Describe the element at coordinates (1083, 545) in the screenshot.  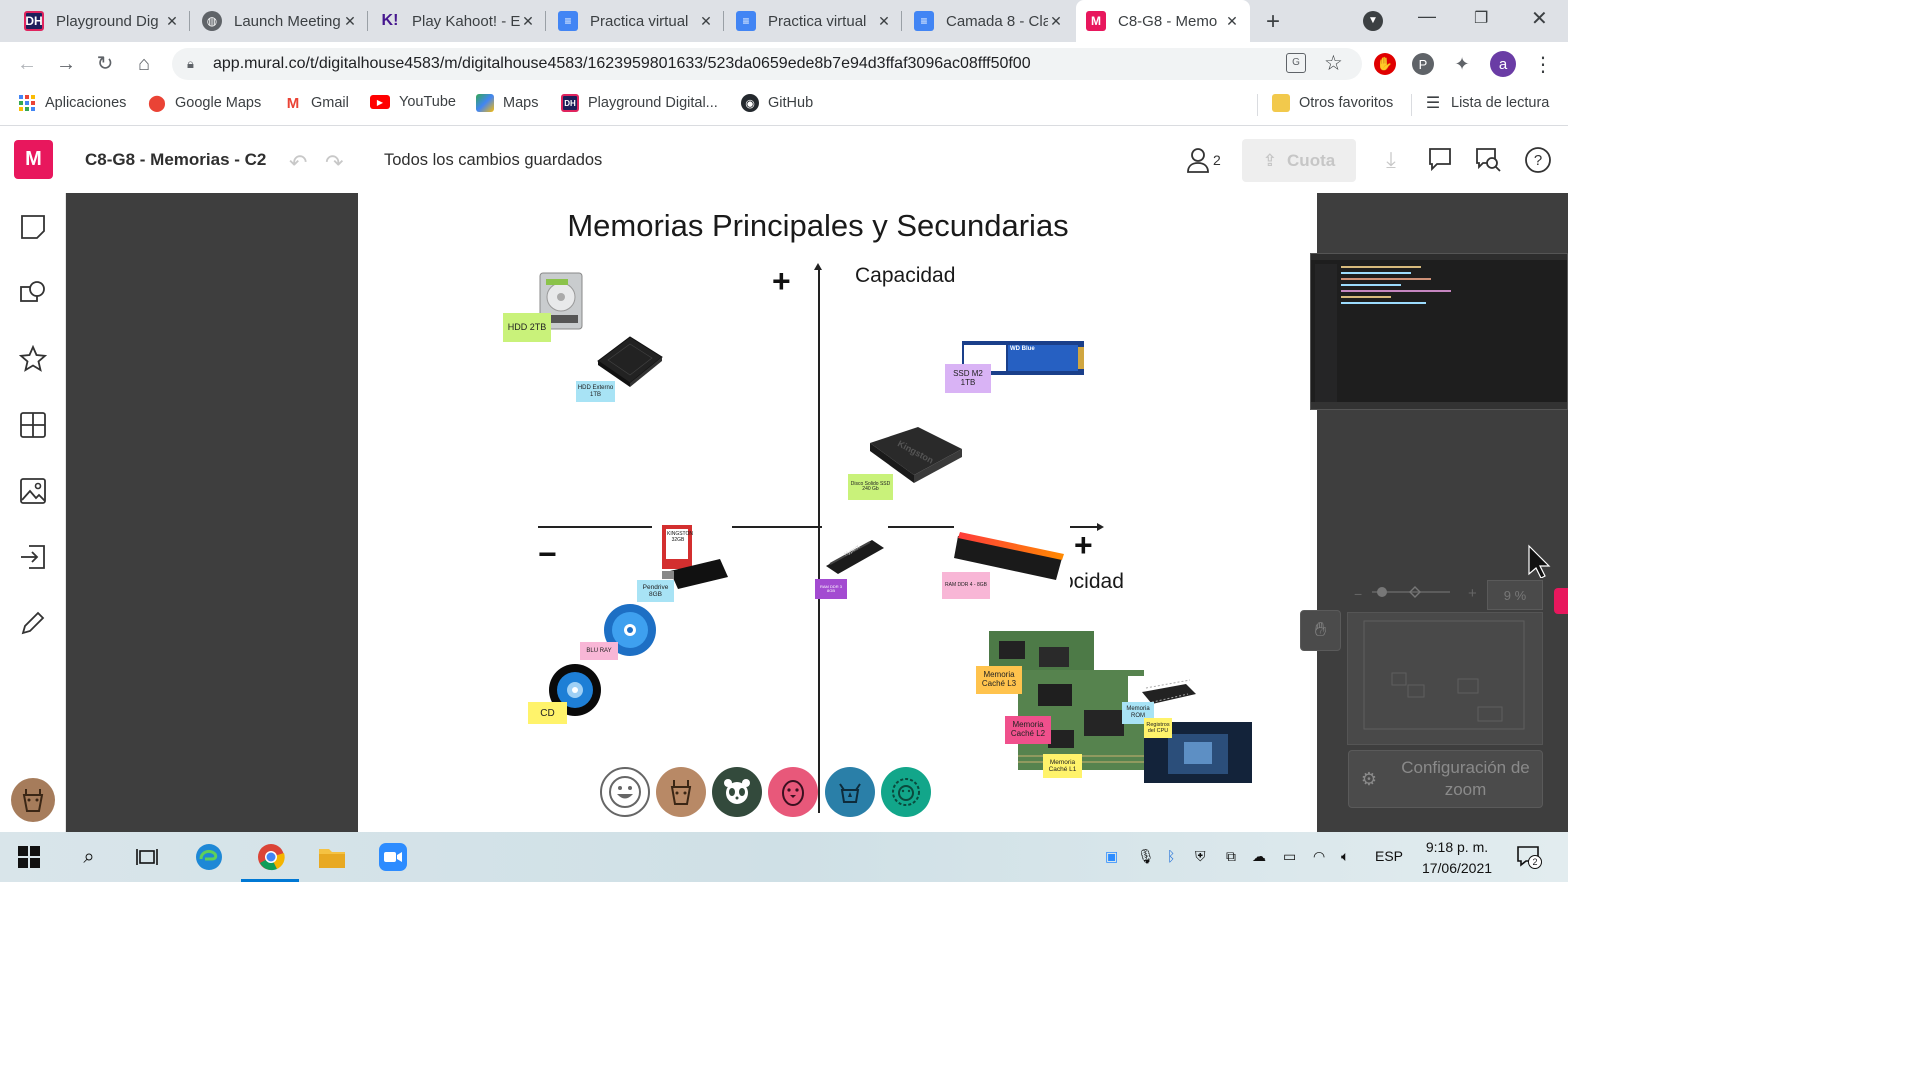
I see `plus-right-label: +` at that location.